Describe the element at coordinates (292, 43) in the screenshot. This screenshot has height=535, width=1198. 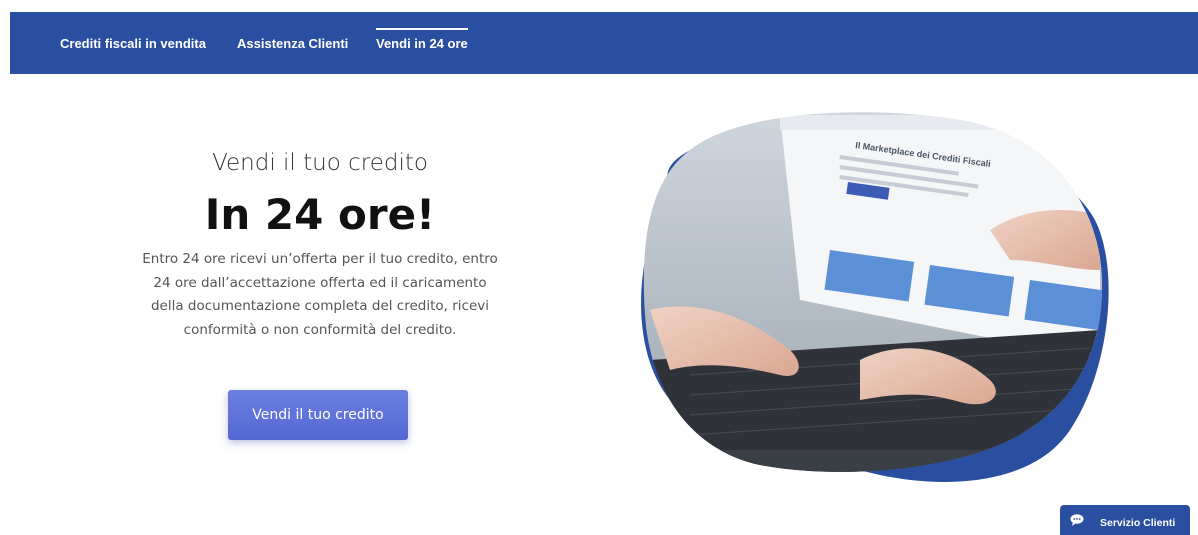
I see `nav-assistenza-clienti: Assistenza Clienti` at that location.